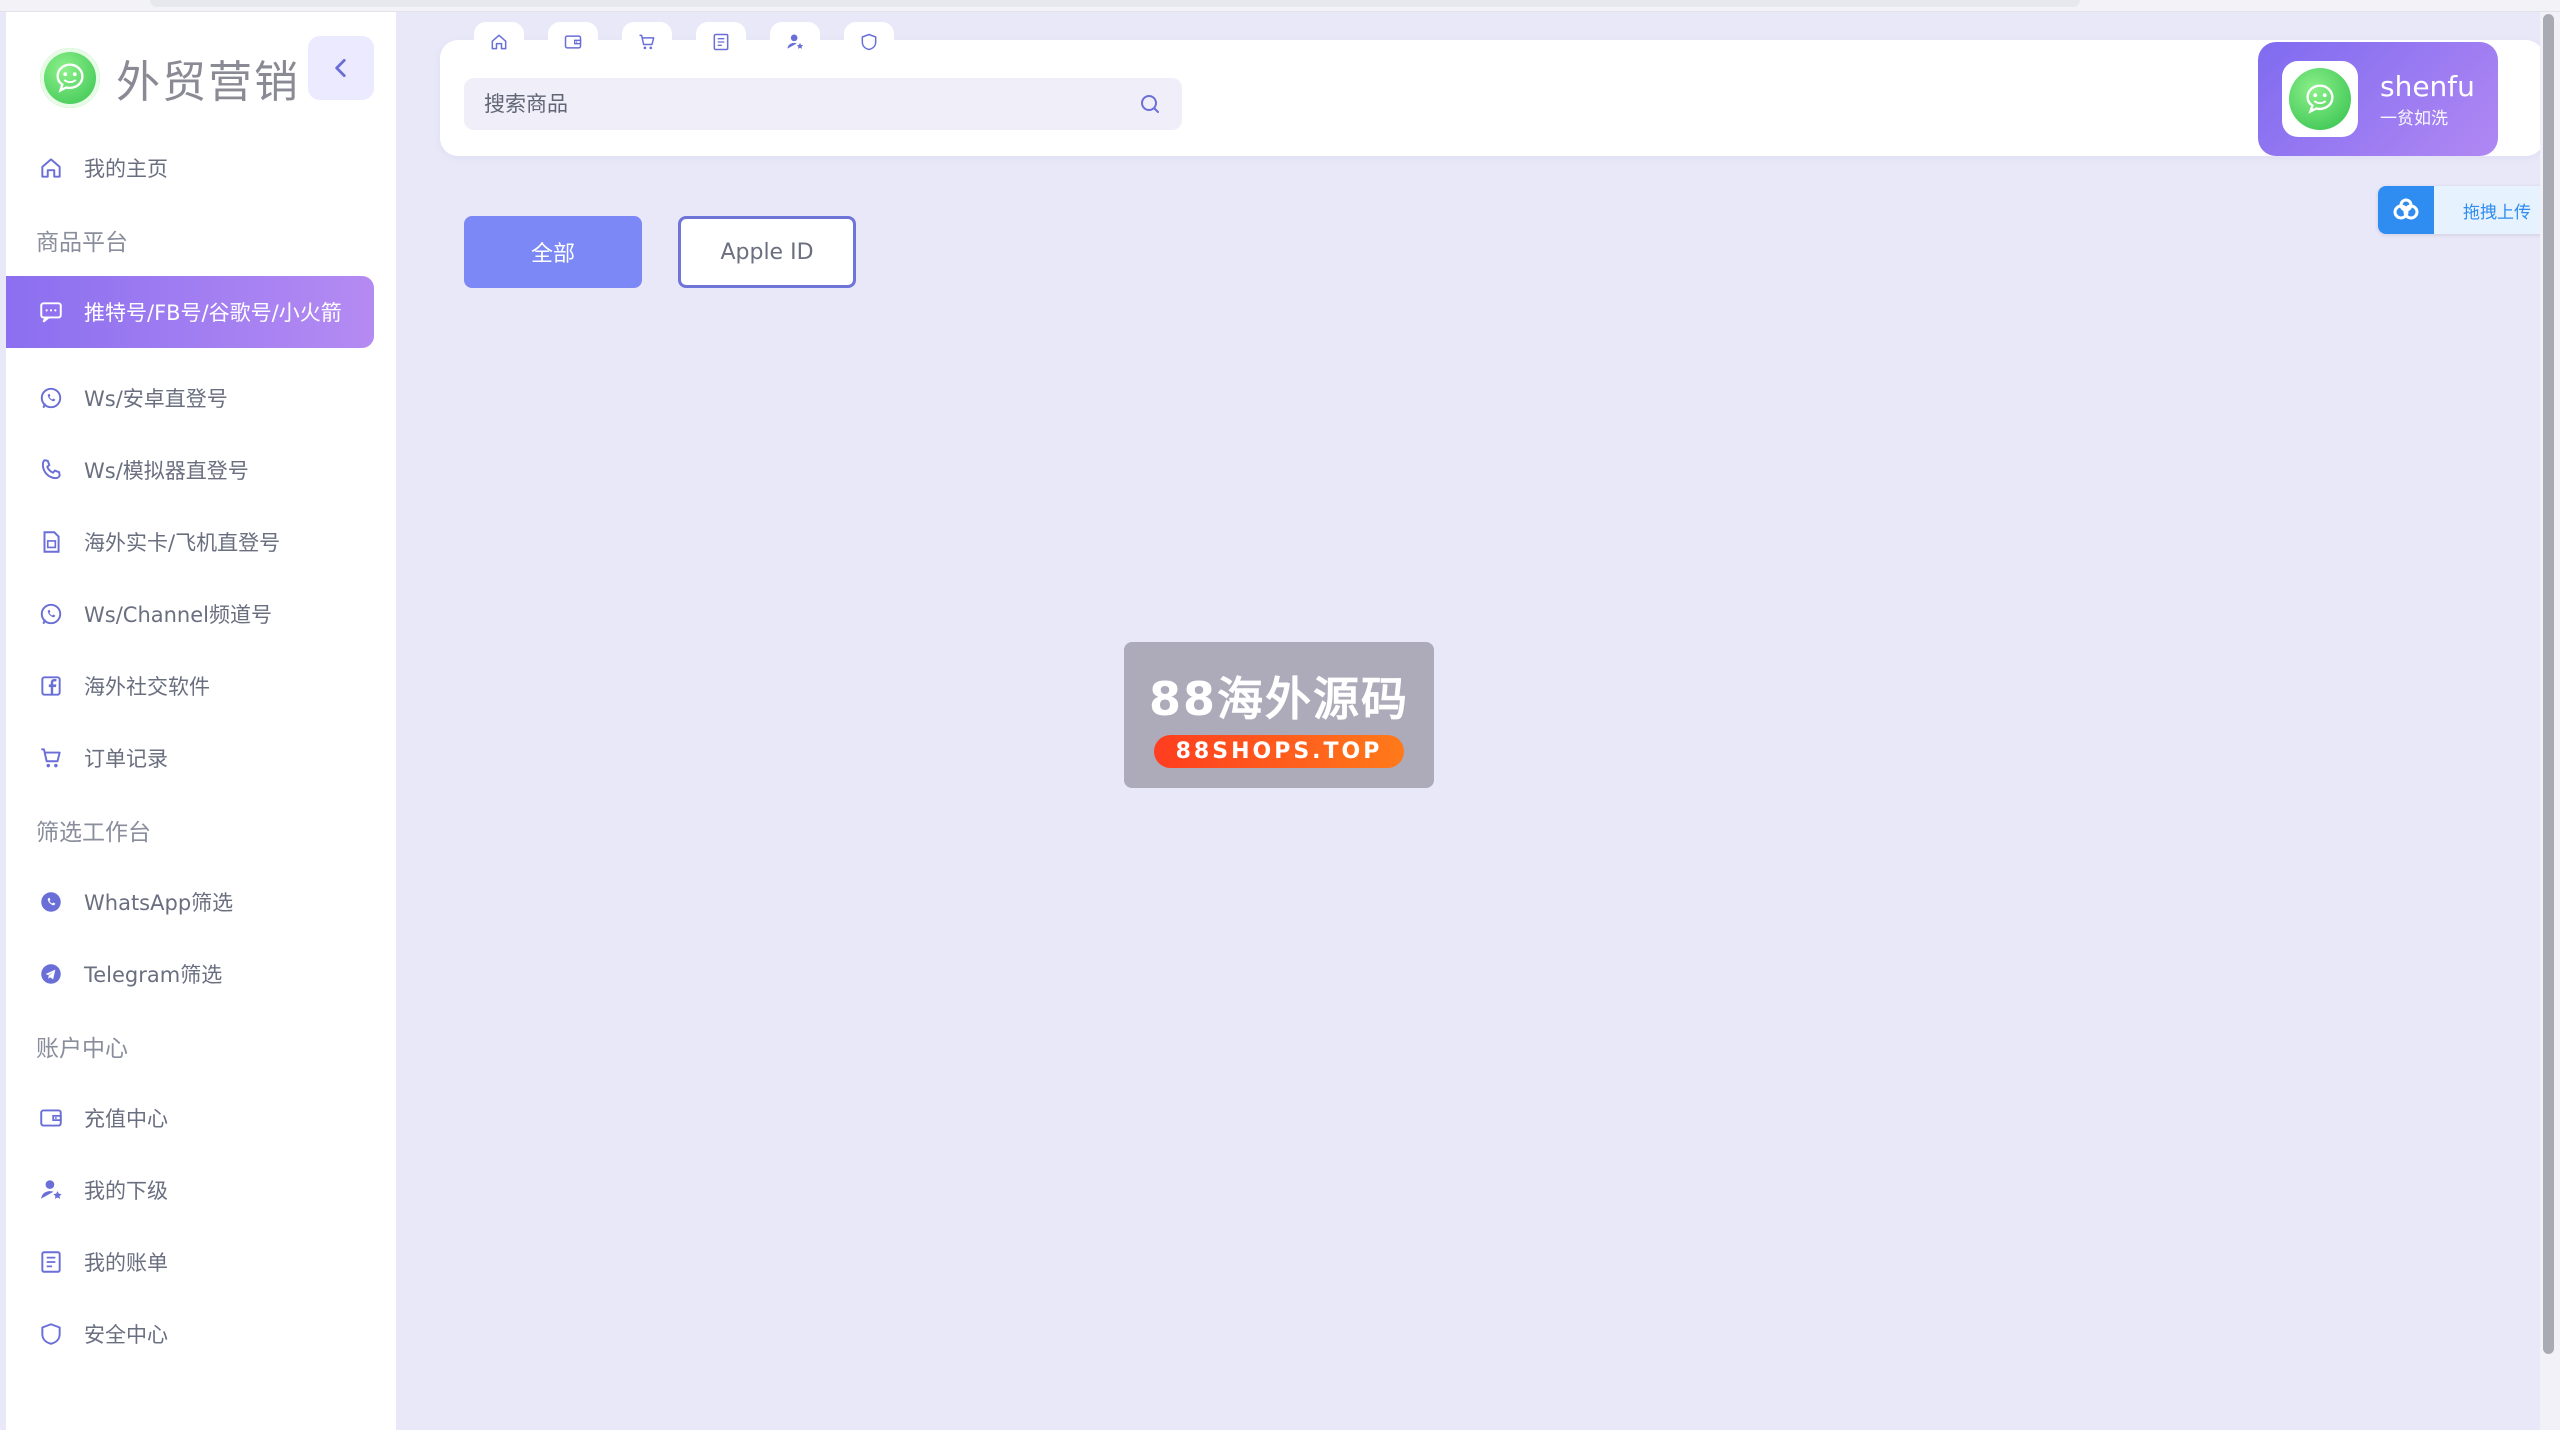 The width and height of the screenshot is (2560, 1430). I want to click on watermark: 88海外源码 88SHOPS.TOP, so click(1279, 715).